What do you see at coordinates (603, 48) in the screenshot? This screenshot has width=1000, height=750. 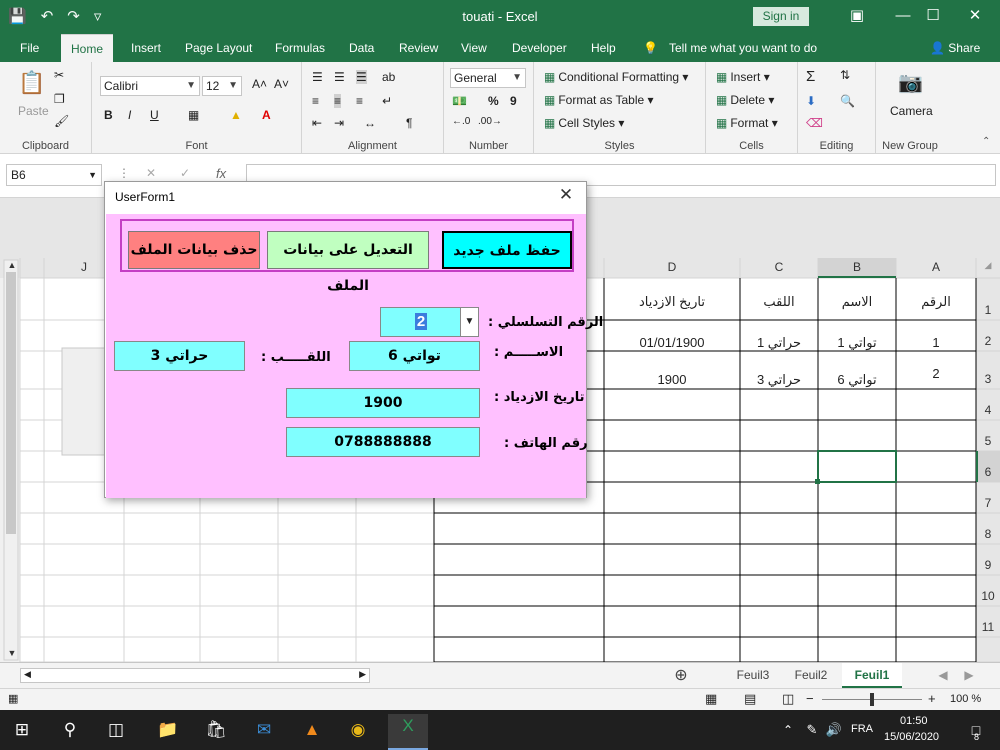 I see `tab-help: Help` at bounding box center [603, 48].